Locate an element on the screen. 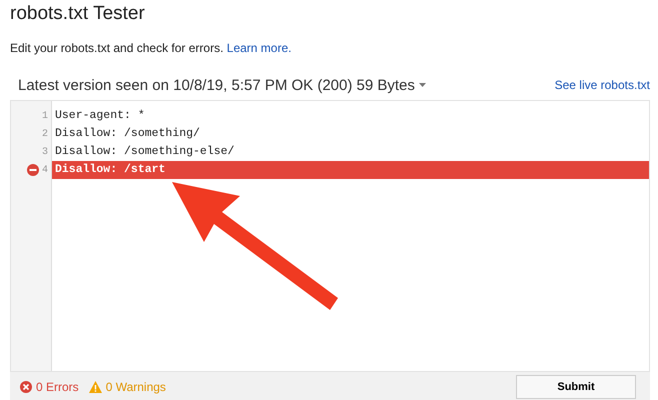  description-text: Edit your robots.txt and check for errors. Learn more. is located at coordinates (151, 48).